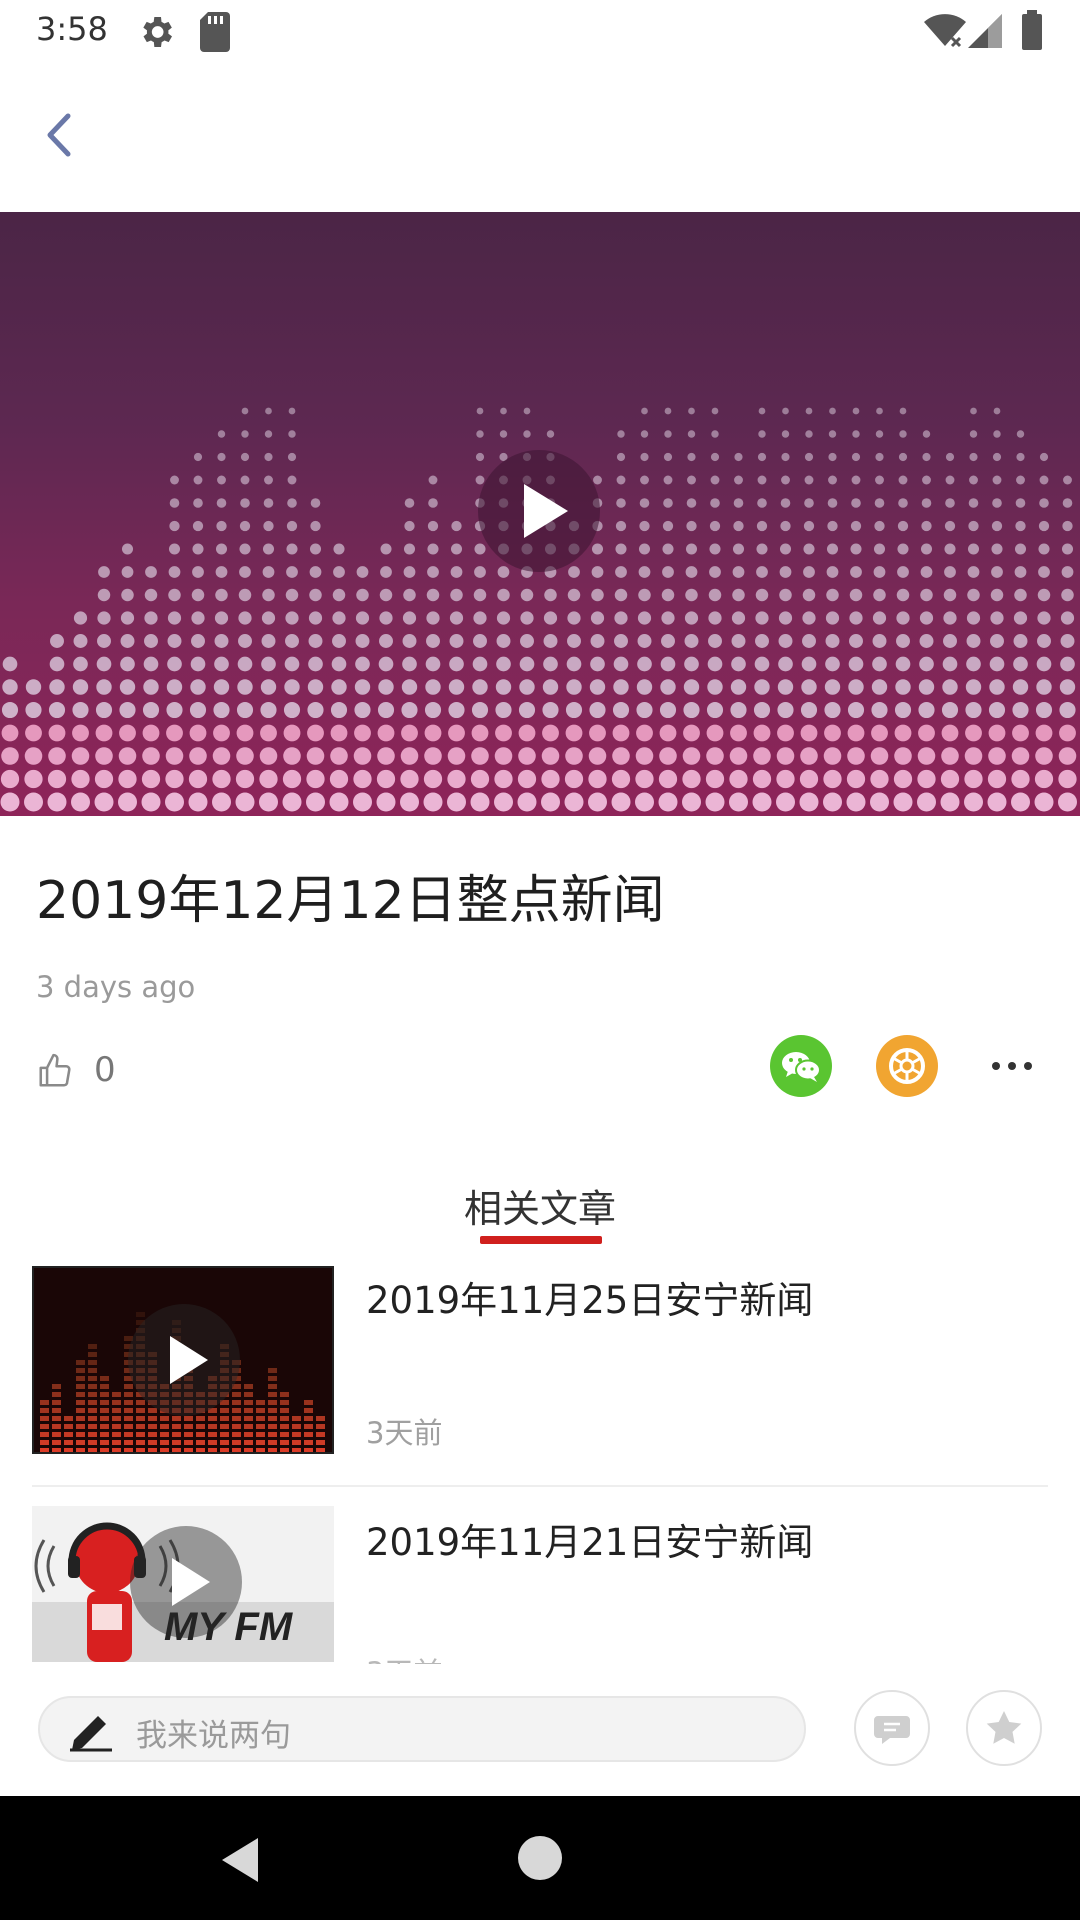  What do you see at coordinates (213, 1736) in the screenshot?
I see `comment-placeholder: 我来说两句` at bounding box center [213, 1736].